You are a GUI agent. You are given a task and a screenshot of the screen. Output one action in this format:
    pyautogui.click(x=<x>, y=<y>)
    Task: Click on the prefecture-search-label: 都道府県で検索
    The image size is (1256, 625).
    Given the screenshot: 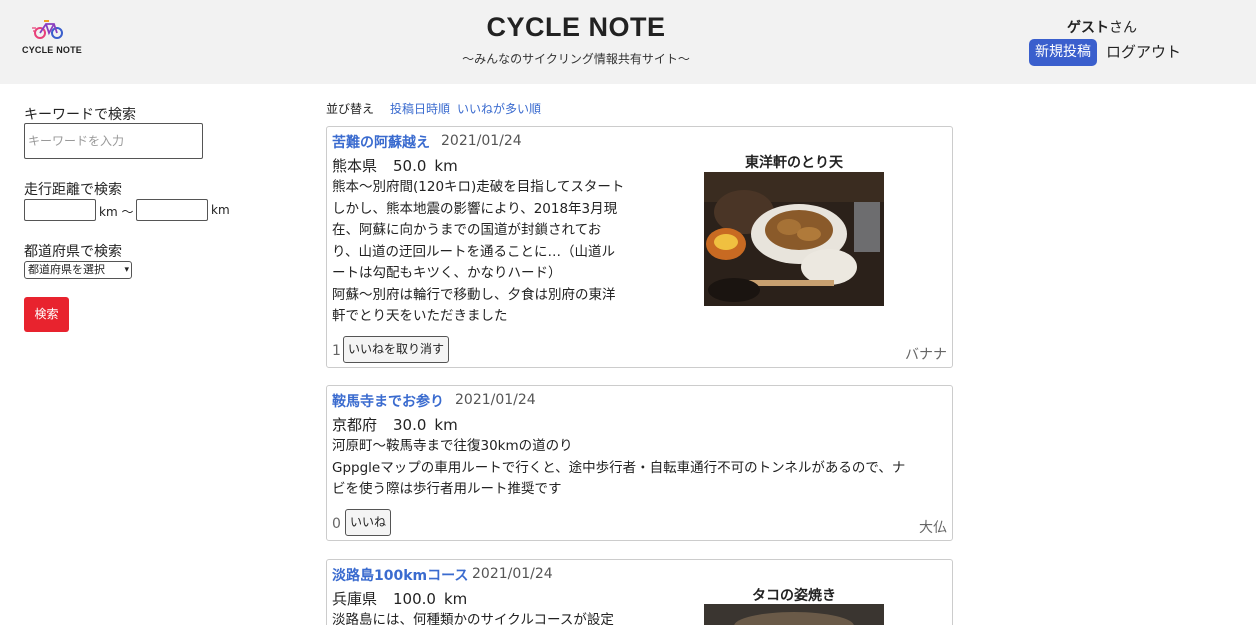 What is the action you would take?
    pyautogui.click(x=73, y=252)
    